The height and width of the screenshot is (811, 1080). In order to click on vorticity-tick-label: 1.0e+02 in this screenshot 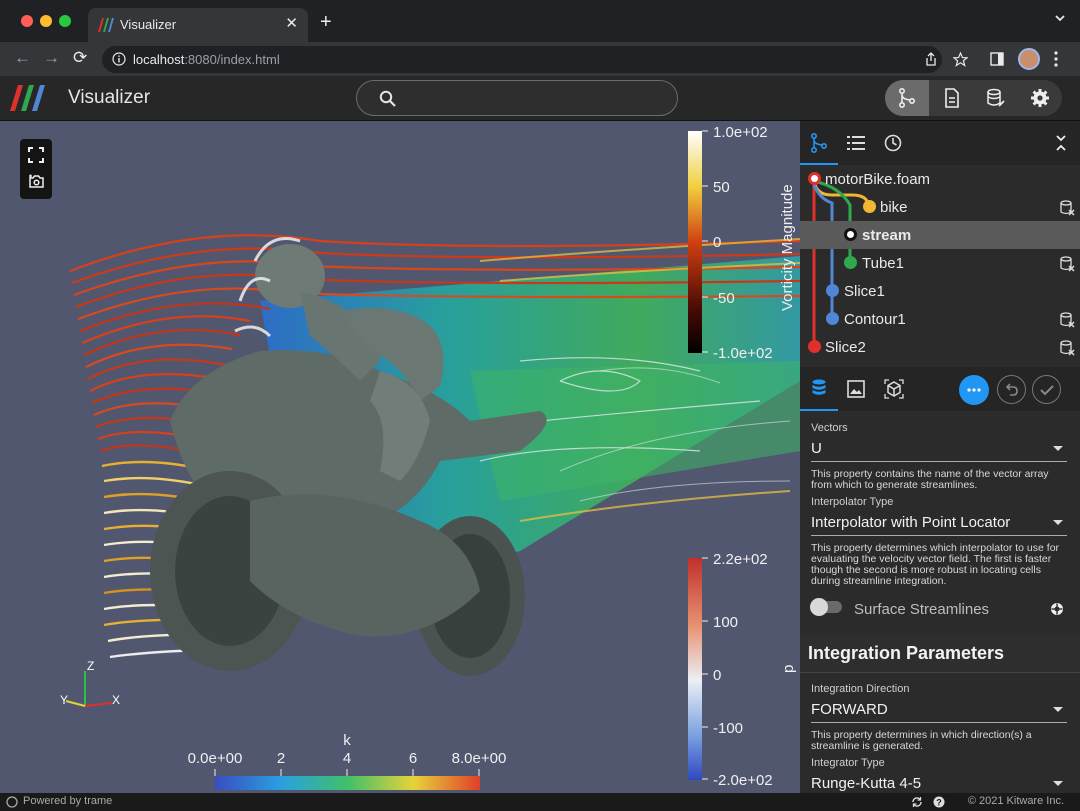, I will do `click(740, 132)`.